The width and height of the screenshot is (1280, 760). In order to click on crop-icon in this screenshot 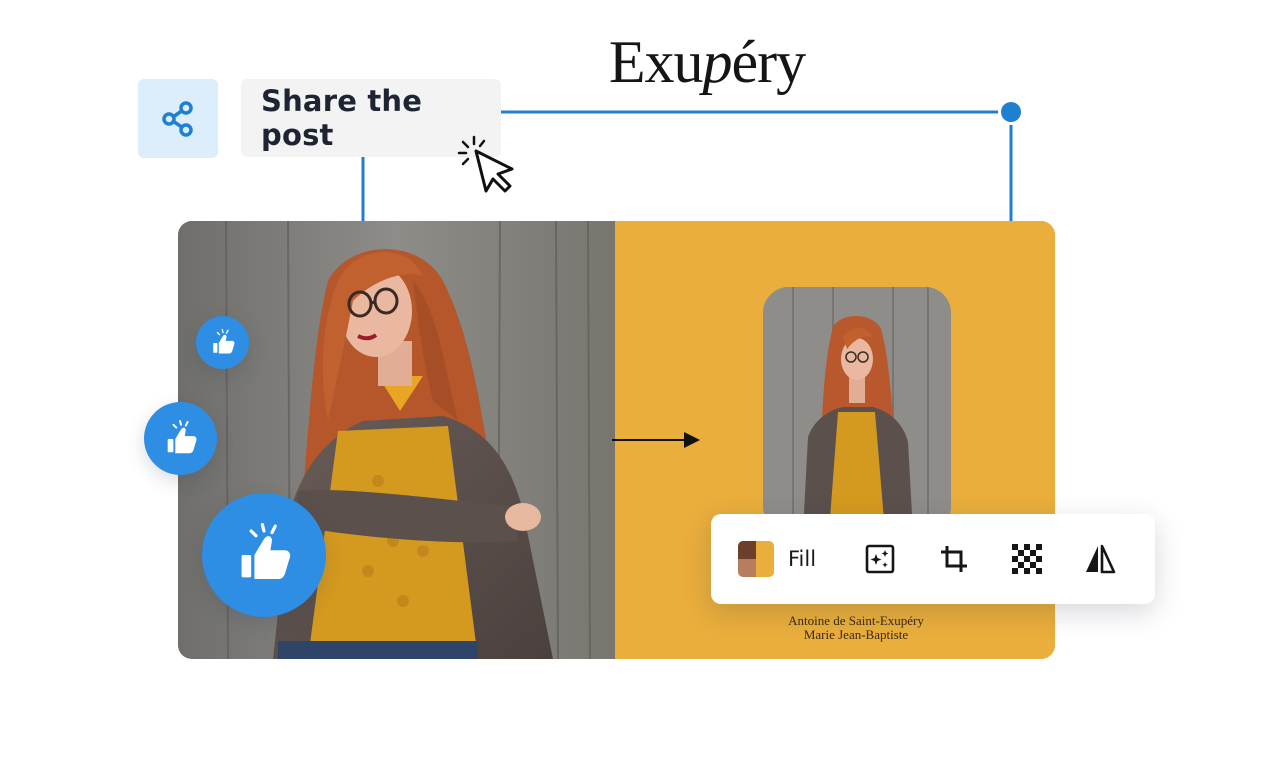, I will do `click(954, 559)`.